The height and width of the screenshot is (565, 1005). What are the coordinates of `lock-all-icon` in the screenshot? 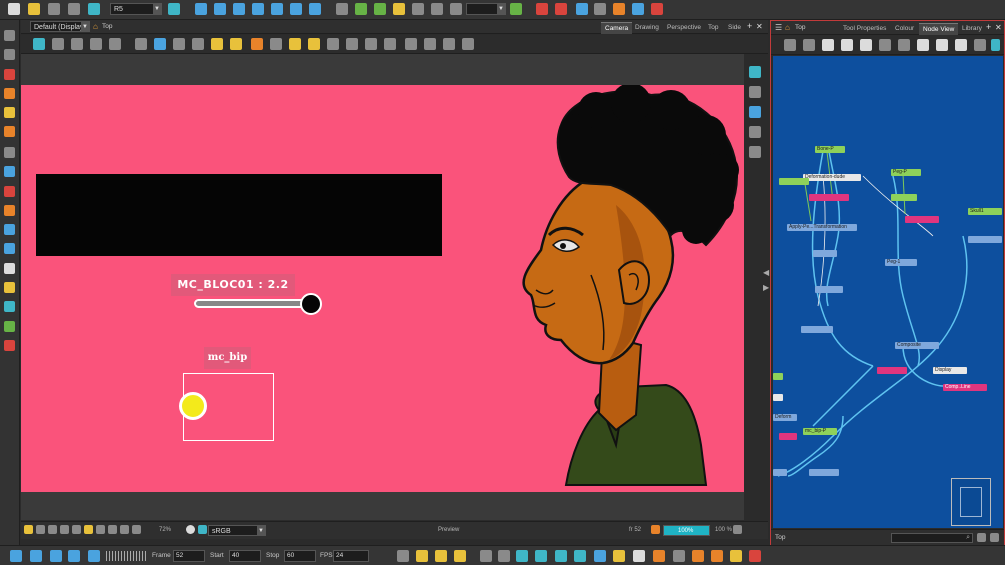 It's located at (236, 44).